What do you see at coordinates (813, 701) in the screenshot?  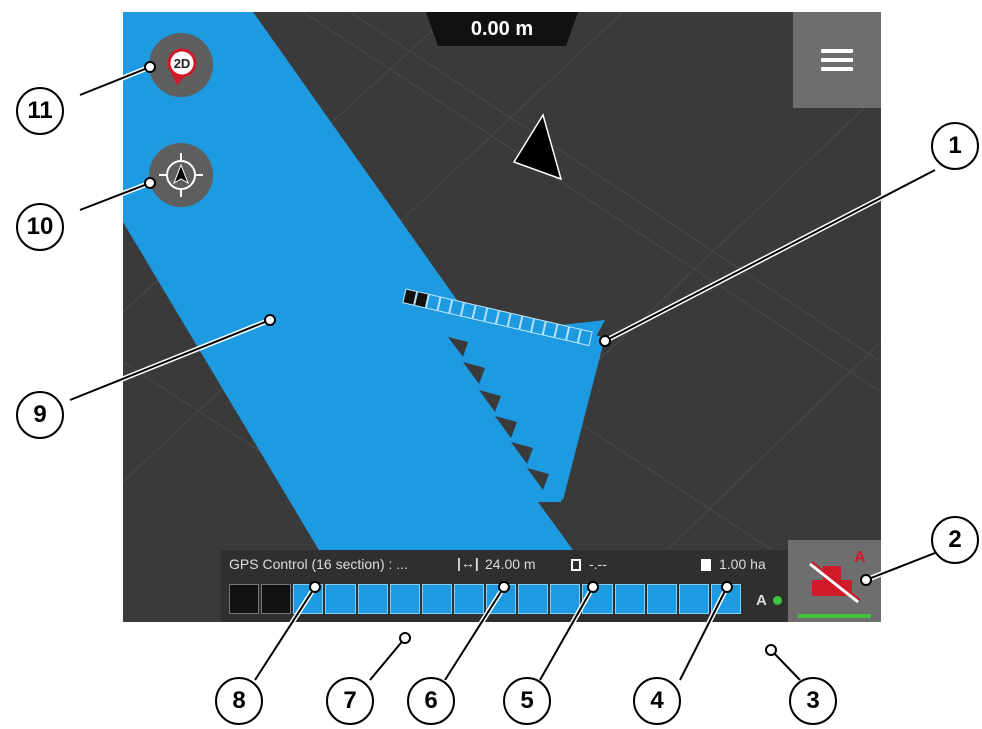 I see `callout-3: 3` at bounding box center [813, 701].